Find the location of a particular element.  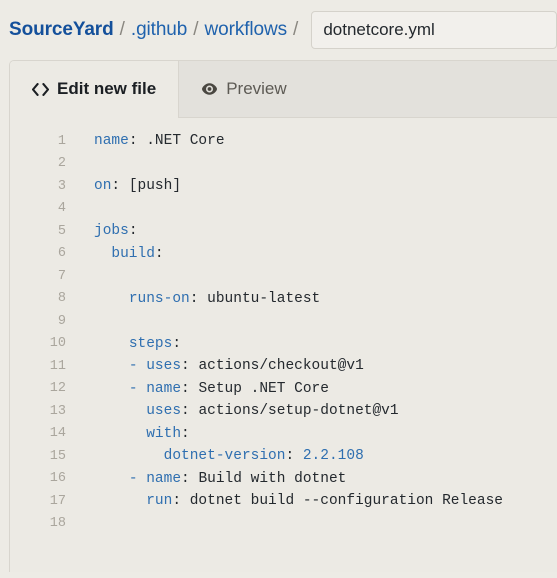

code-line-text: - uses: actions/checkout@v1 is located at coordinates (246, 366).